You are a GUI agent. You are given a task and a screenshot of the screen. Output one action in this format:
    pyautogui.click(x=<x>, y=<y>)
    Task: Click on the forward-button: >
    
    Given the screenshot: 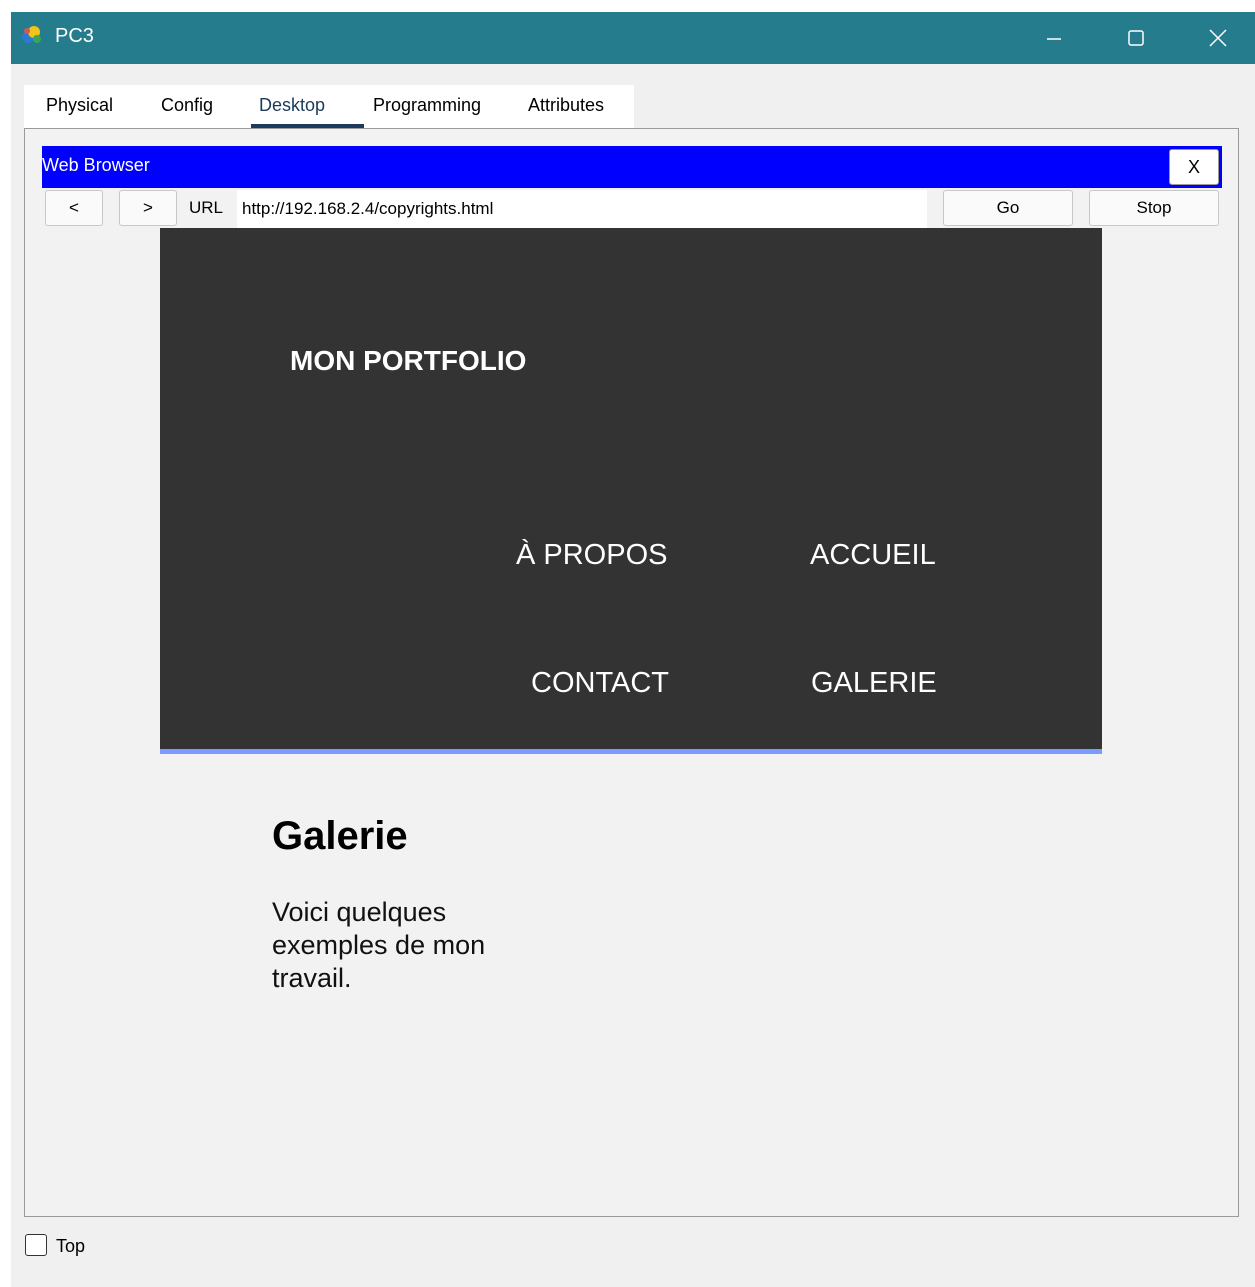 What is the action you would take?
    pyautogui.click(x=148, y=208)
    